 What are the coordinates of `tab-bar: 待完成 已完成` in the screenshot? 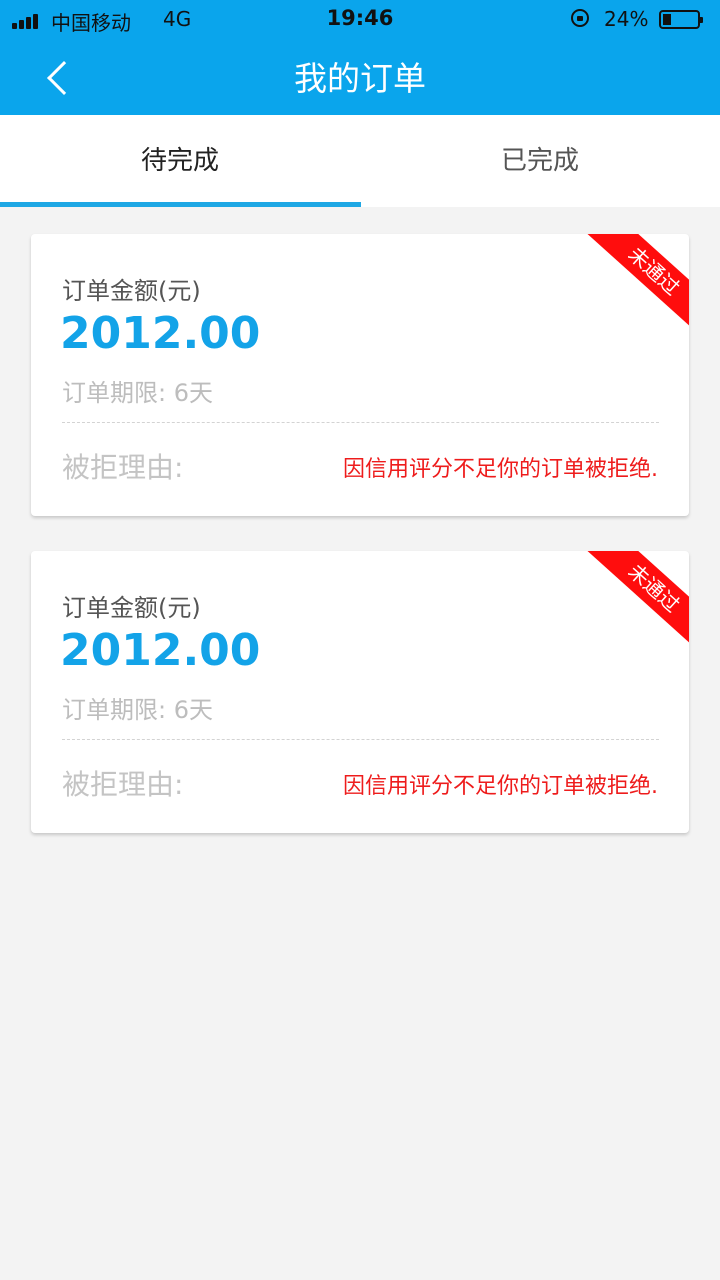 It's located at (360, 161).